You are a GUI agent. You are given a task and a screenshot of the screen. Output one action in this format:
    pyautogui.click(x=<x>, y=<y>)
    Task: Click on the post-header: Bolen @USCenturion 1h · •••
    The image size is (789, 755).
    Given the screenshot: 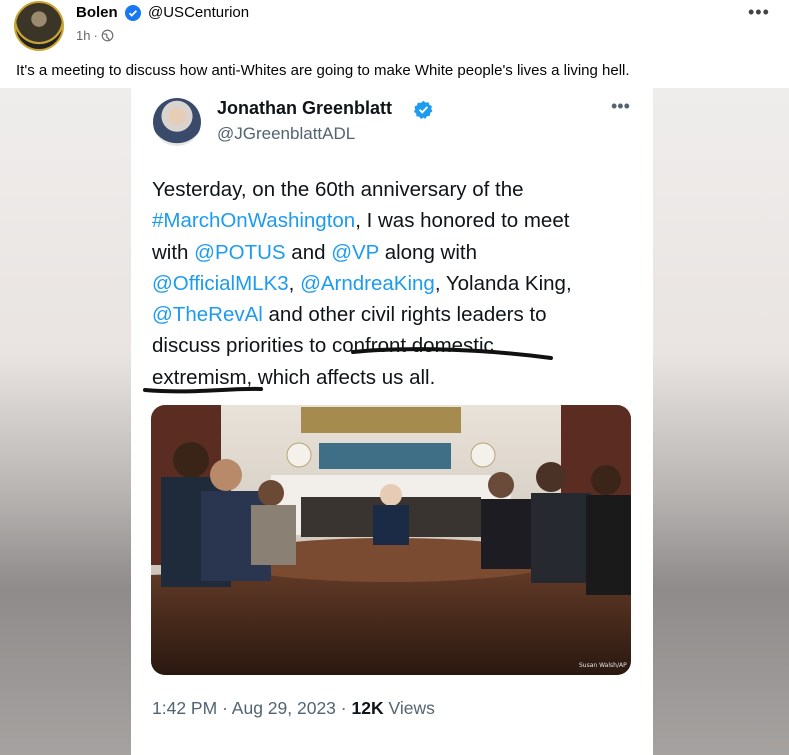 What is the action you would take?
    pyautogui.click(x=394, y=30)
    